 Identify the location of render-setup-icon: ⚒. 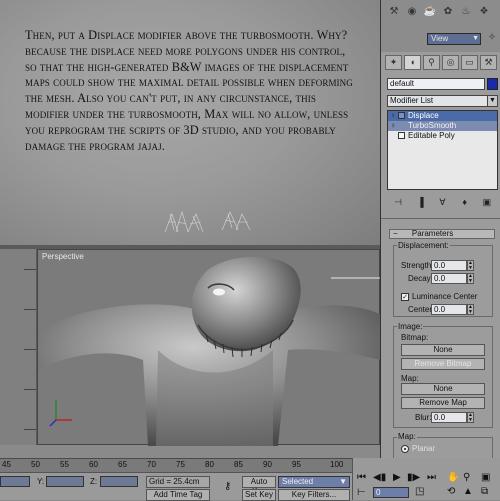
(394, 11).